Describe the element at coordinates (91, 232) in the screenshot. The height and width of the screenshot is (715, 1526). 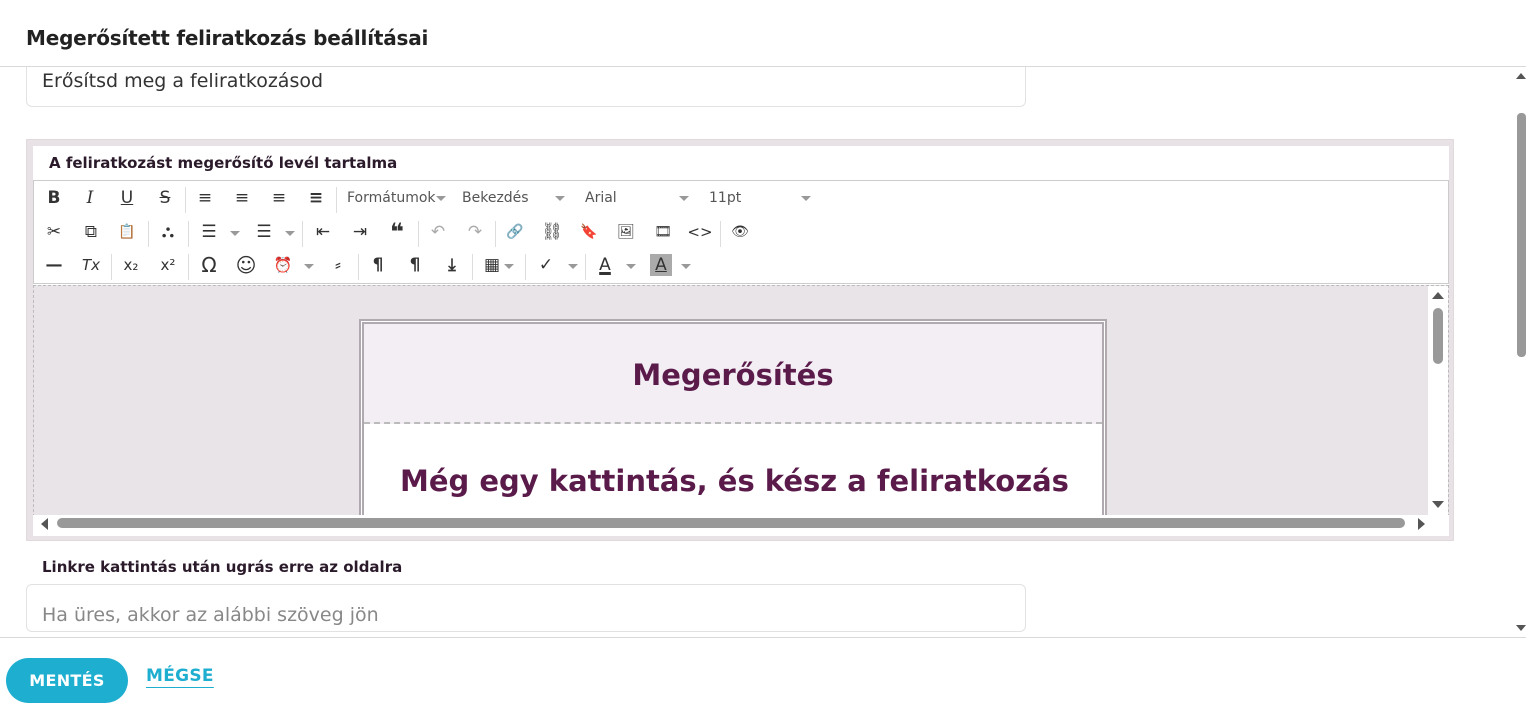
I see `copy-icon: ⧉` at that location.